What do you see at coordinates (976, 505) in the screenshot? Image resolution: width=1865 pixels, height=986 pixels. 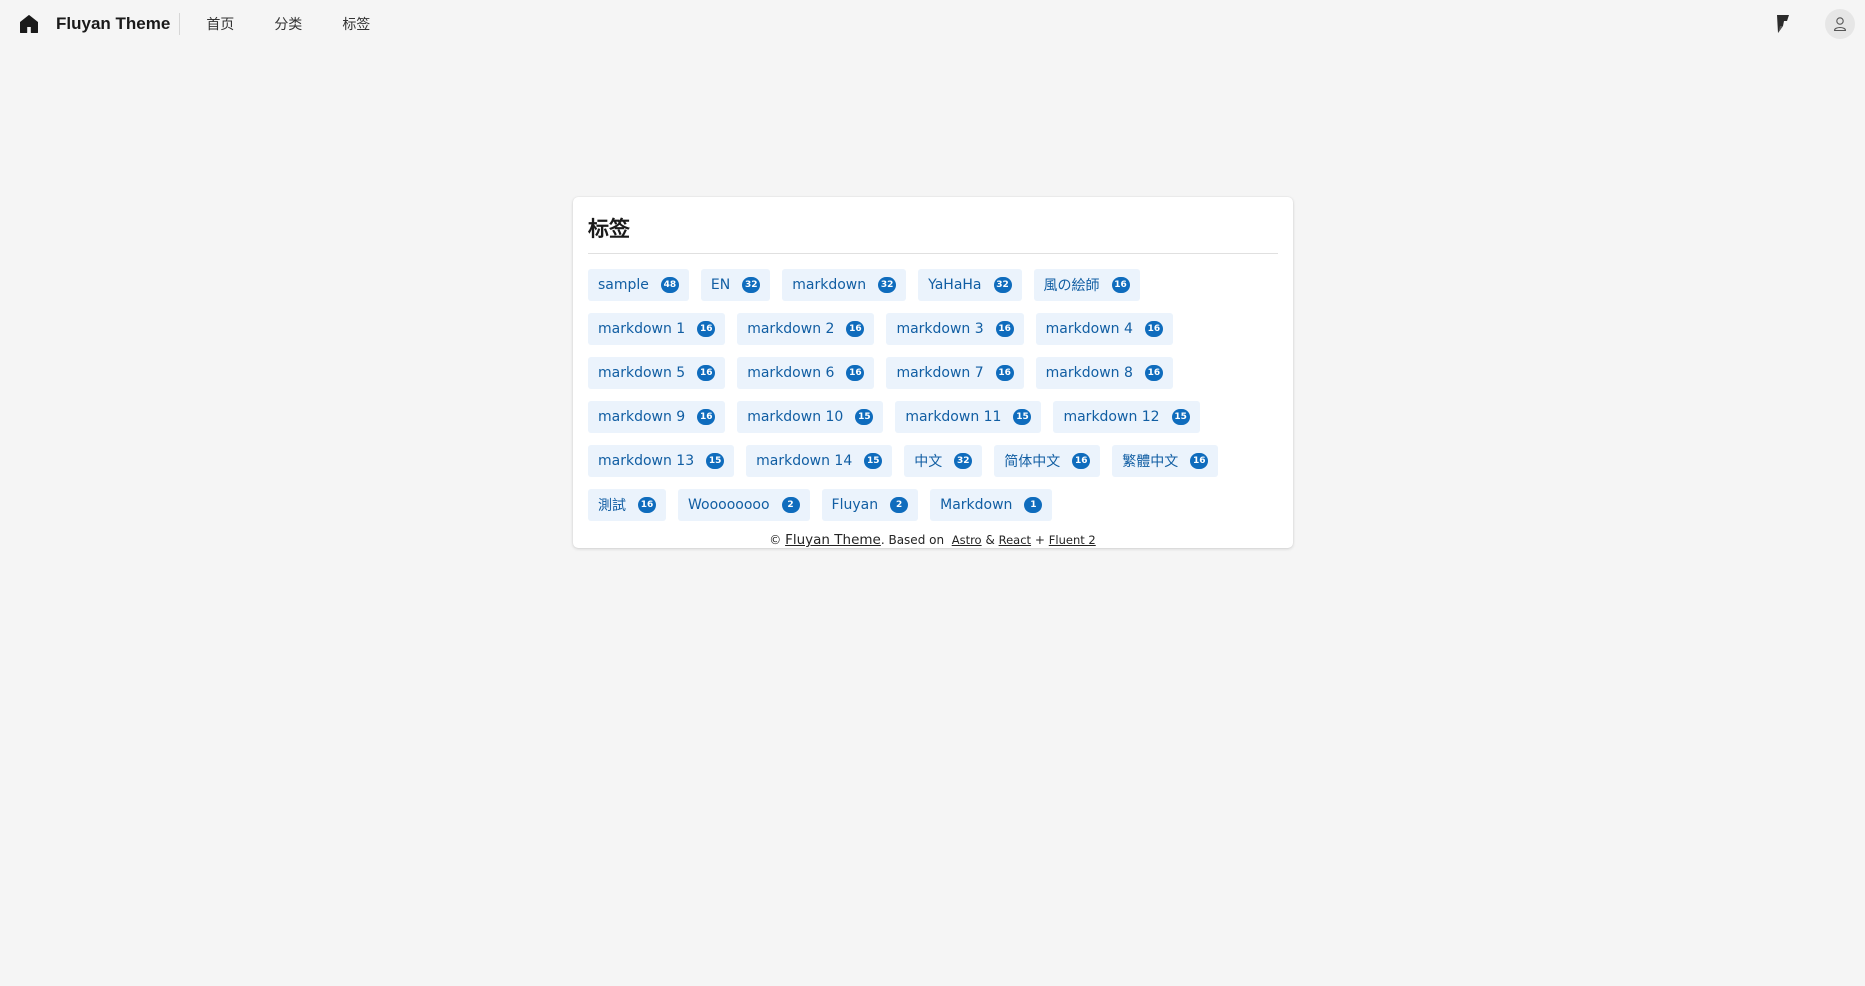 I see `tag-label: Markdown` at bounding box center [976, 505].